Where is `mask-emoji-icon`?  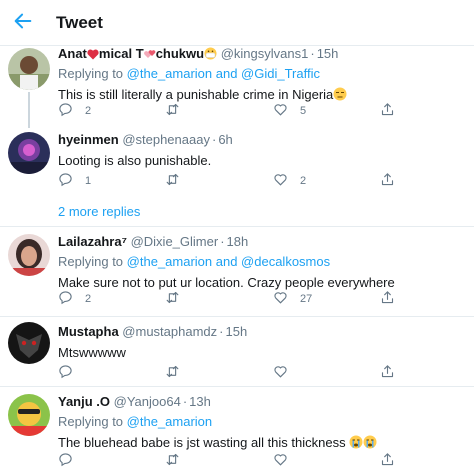
mask-emoji-icon is located at coordinates (210, 55).